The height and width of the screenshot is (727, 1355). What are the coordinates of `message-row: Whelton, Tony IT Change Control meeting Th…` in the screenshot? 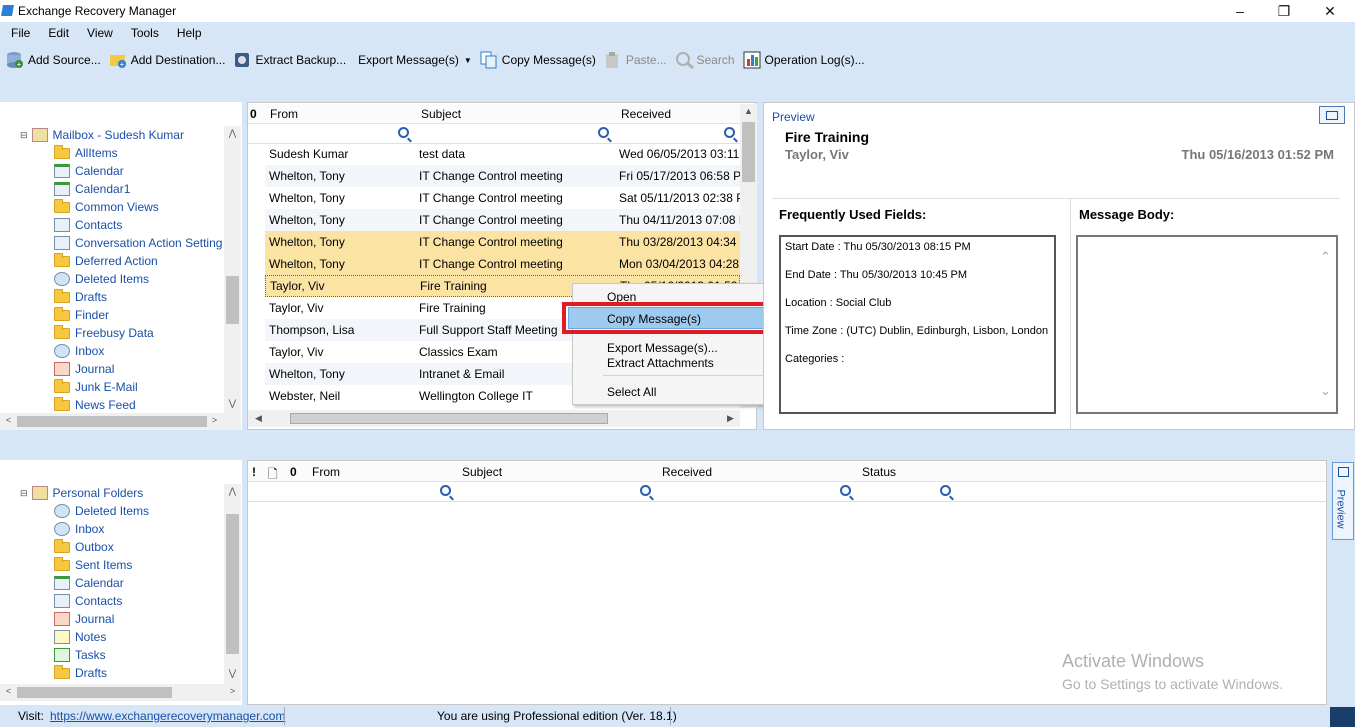 It's located at (502, 220).